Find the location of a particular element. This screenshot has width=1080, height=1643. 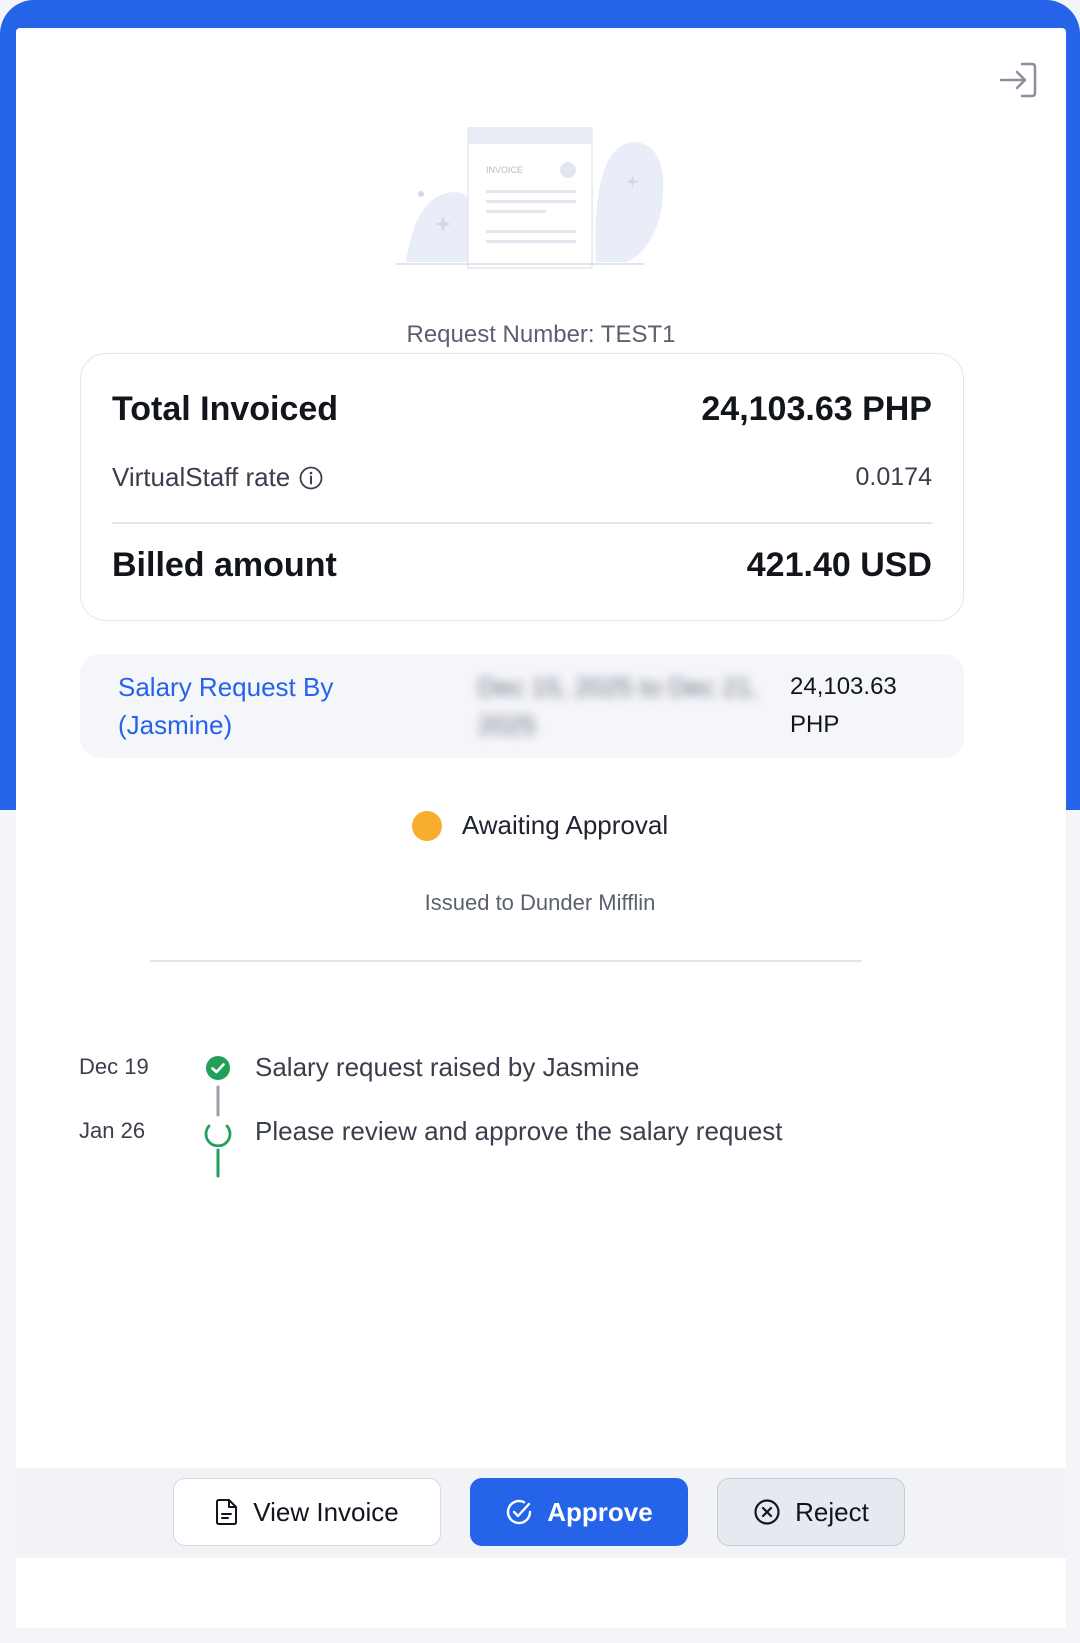

rate-label-group: VirtualStaff rate is located at coordinates (218, 477).